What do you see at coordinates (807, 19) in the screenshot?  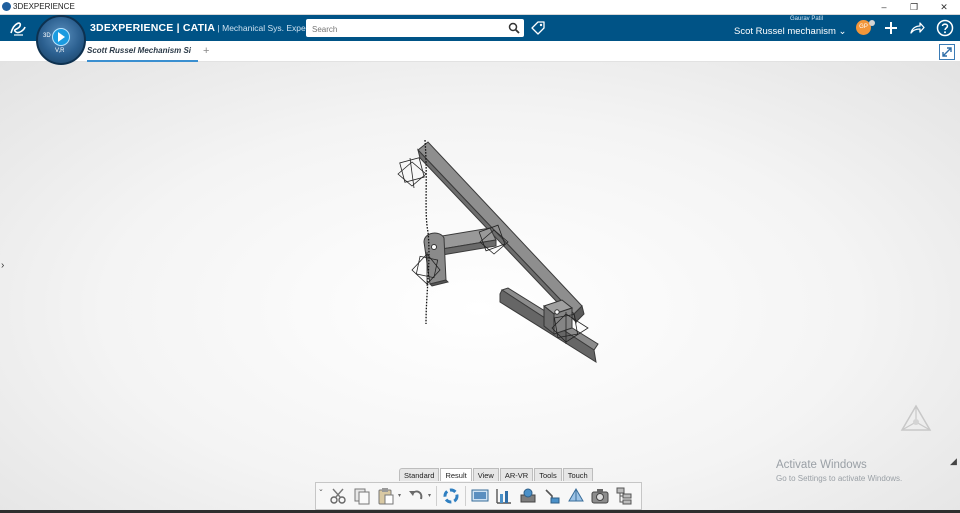 I see `user-name: Gaurav Patil` at bounding box center [807, 19].